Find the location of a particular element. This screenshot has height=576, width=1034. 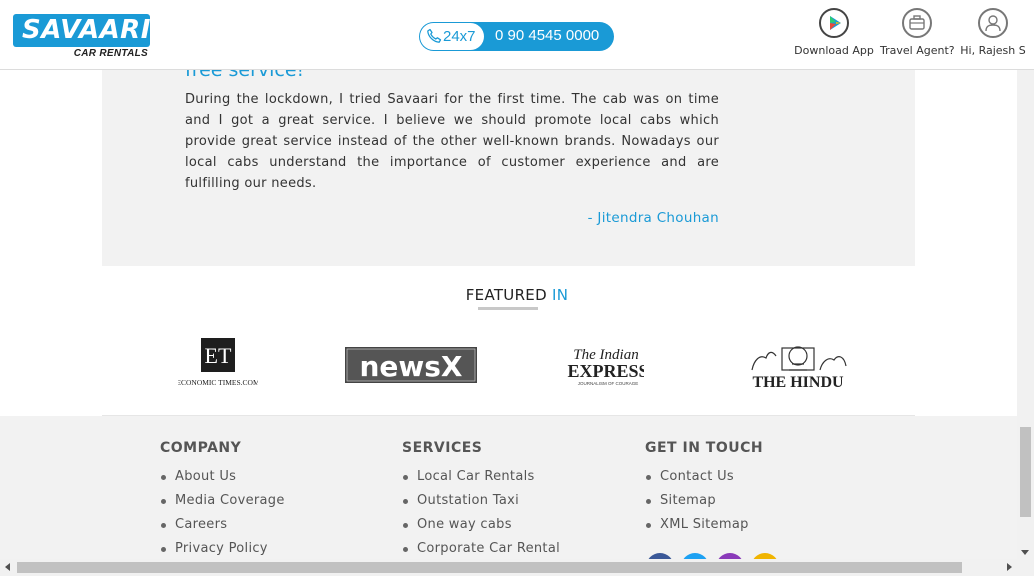

savaari-logo: SAVAARI CAR RENTALS is located at coordinates (81, 37).